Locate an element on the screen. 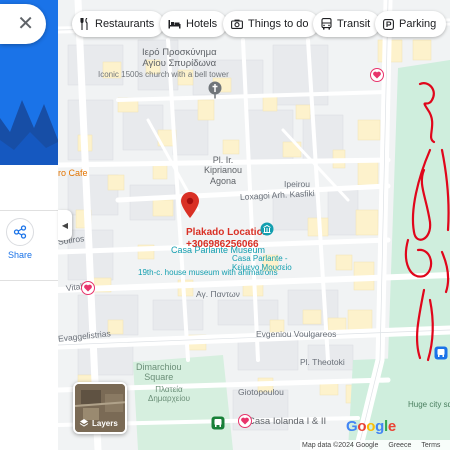  church-icon is located at coordinates (215, 90).